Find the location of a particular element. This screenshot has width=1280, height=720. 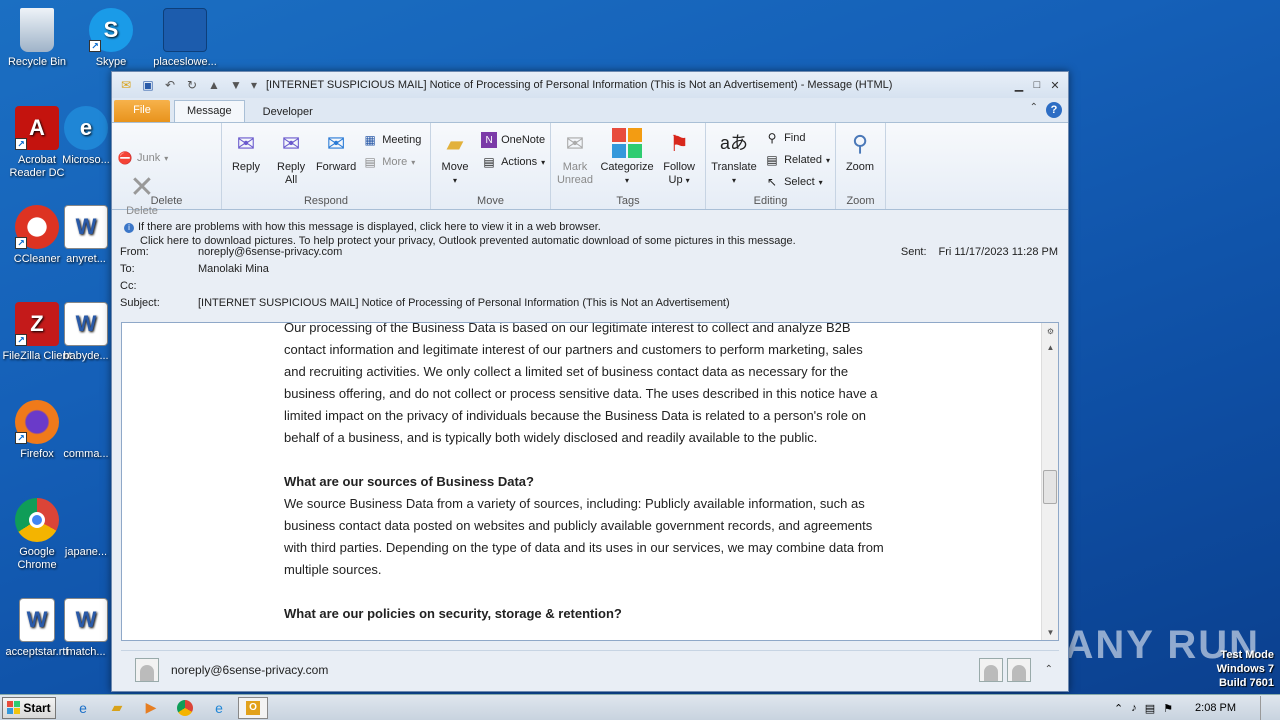

onenote-button: N OneNote is located at coordinates (513, 140).